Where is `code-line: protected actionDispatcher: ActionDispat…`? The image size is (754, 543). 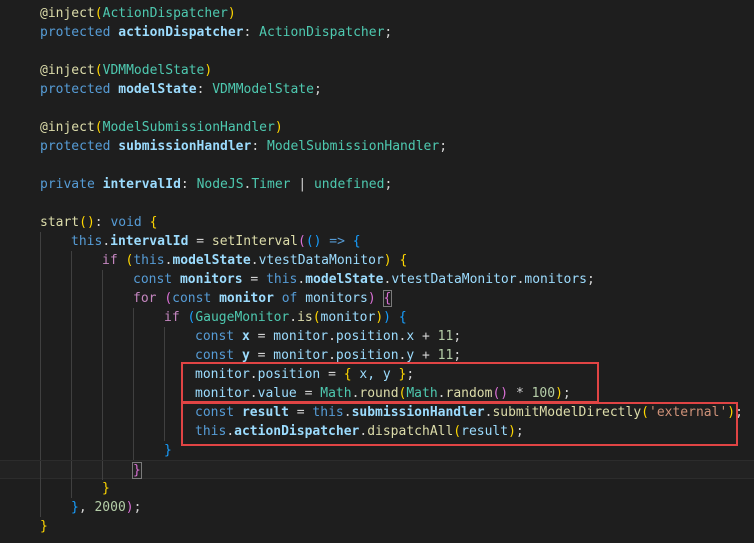 code-line: protected actionDispatcher: ActionDispat… is located at coordinates (377, 32).